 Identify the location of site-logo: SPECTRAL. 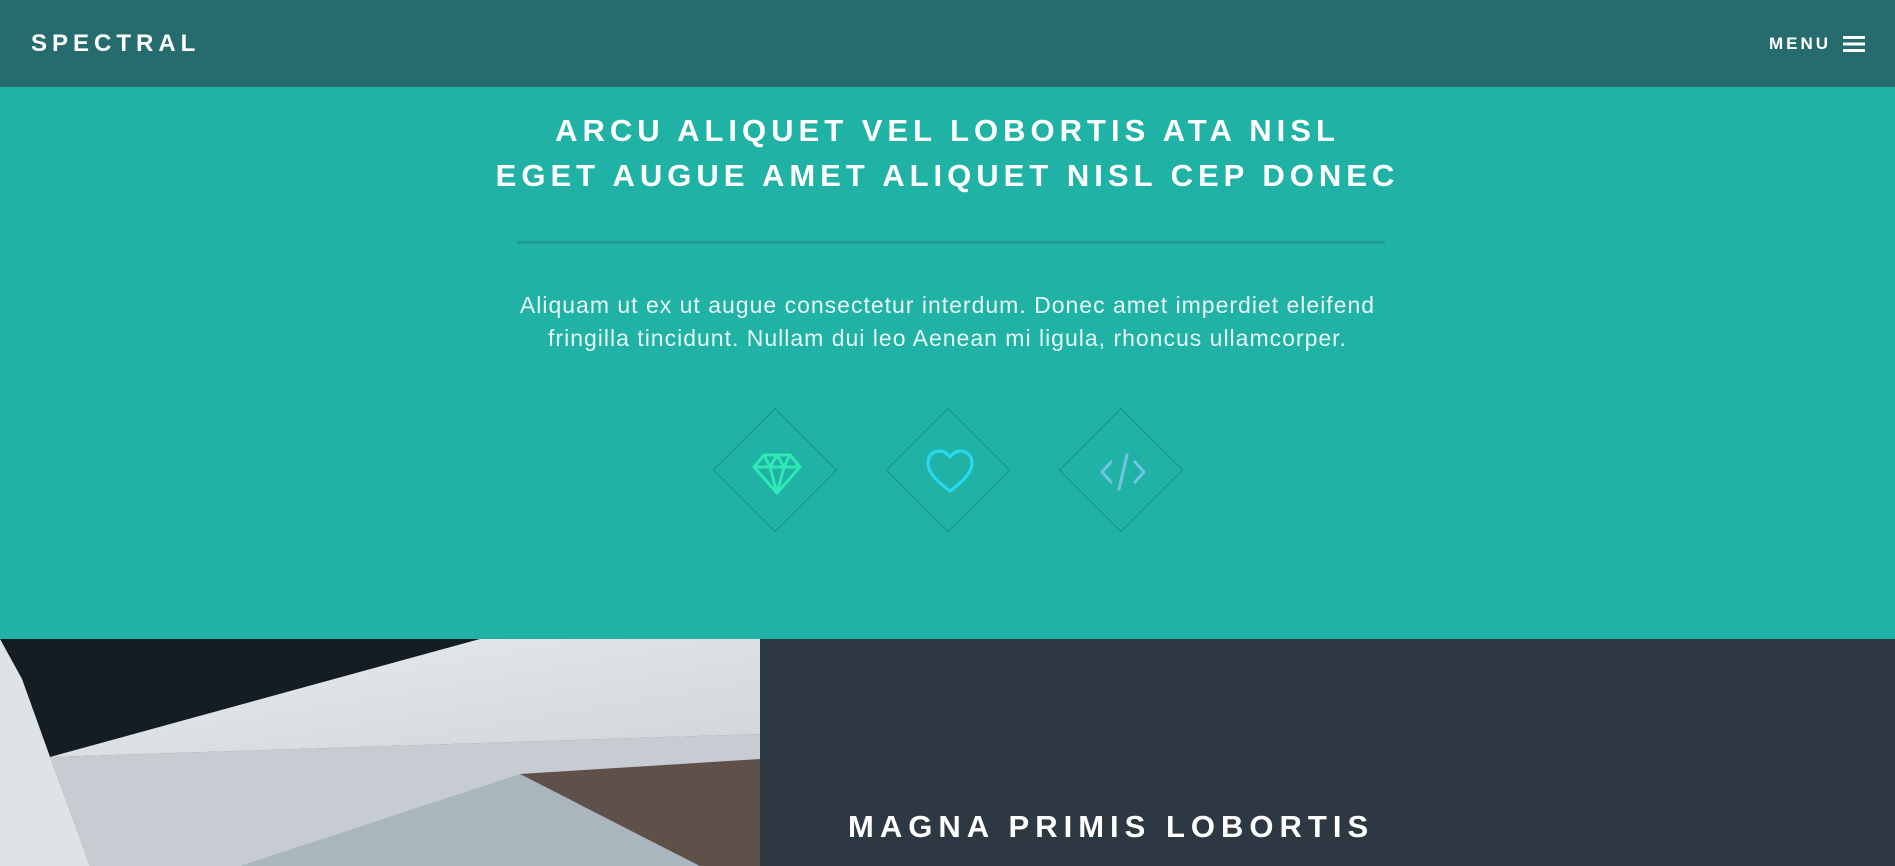
(115, 44).